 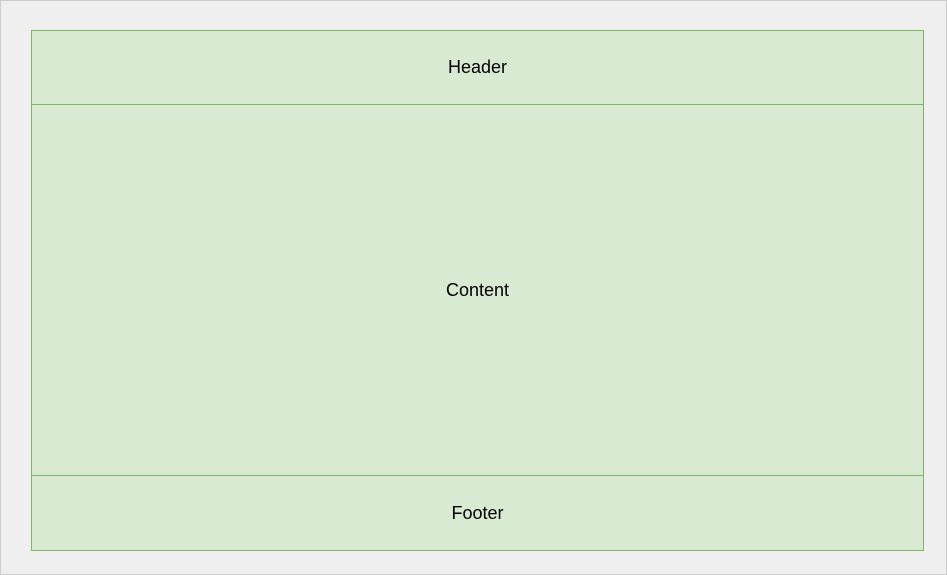 I want to click on footer-region: Footer, so click(x=477, y=513).